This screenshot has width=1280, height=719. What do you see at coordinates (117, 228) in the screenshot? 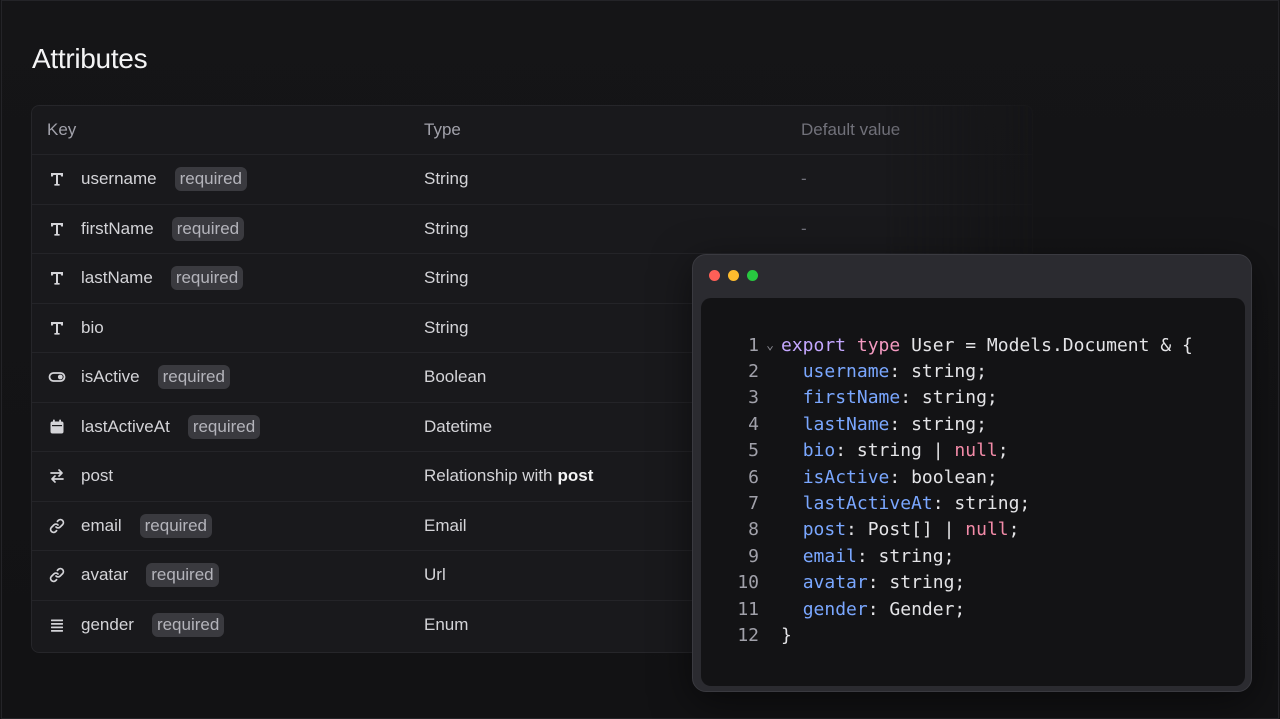
I see `attribute-key: firstName` at bounding box center [117, 228].